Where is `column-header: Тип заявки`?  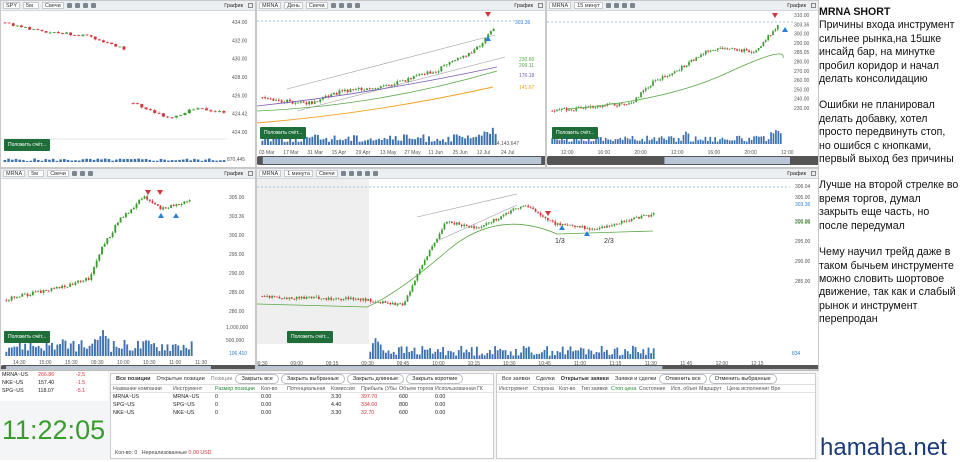 column-header: Тип заявки is located at coordinates (594, 389).